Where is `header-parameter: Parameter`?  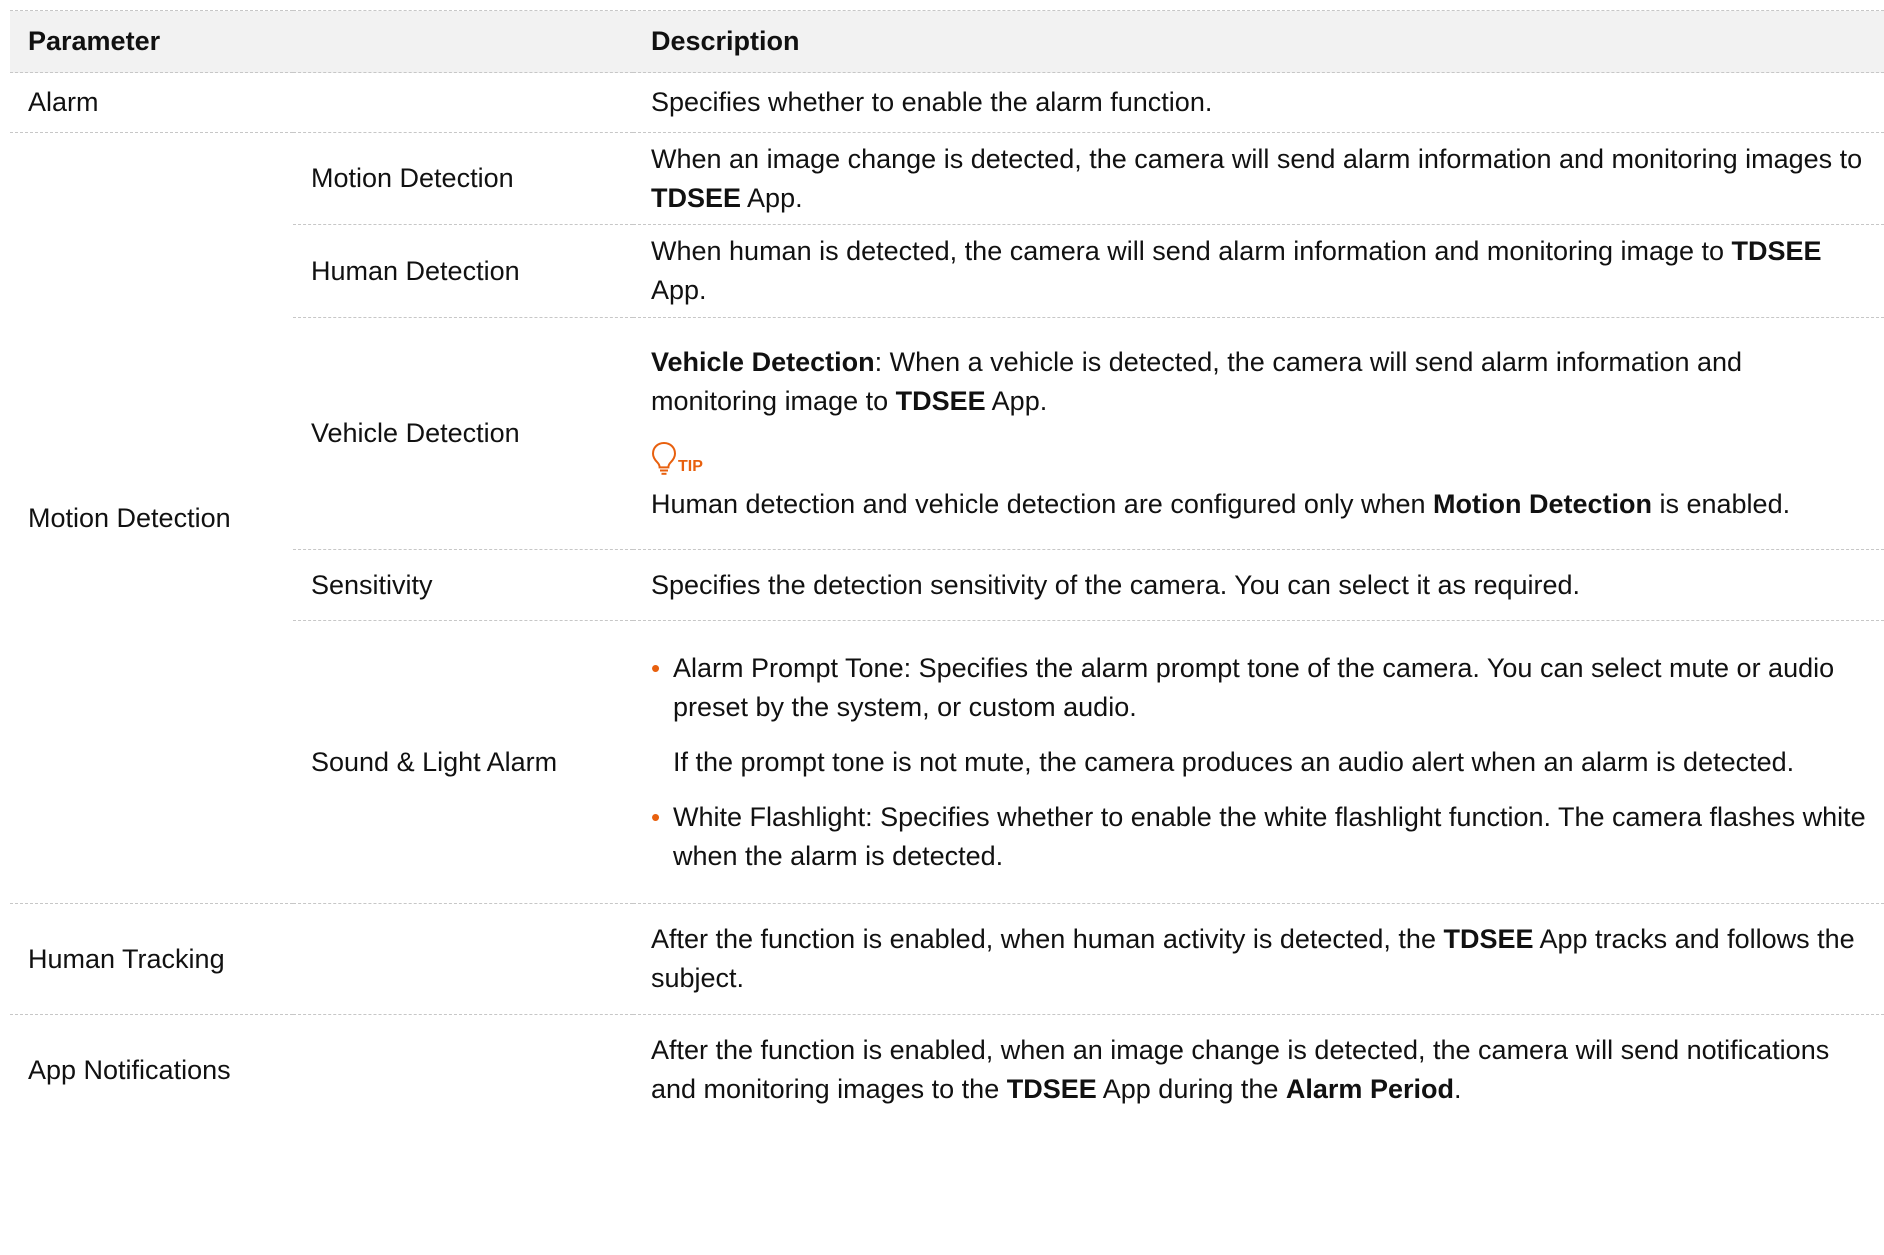
header-parameter: Parameter is located at coordinates (321, 41).